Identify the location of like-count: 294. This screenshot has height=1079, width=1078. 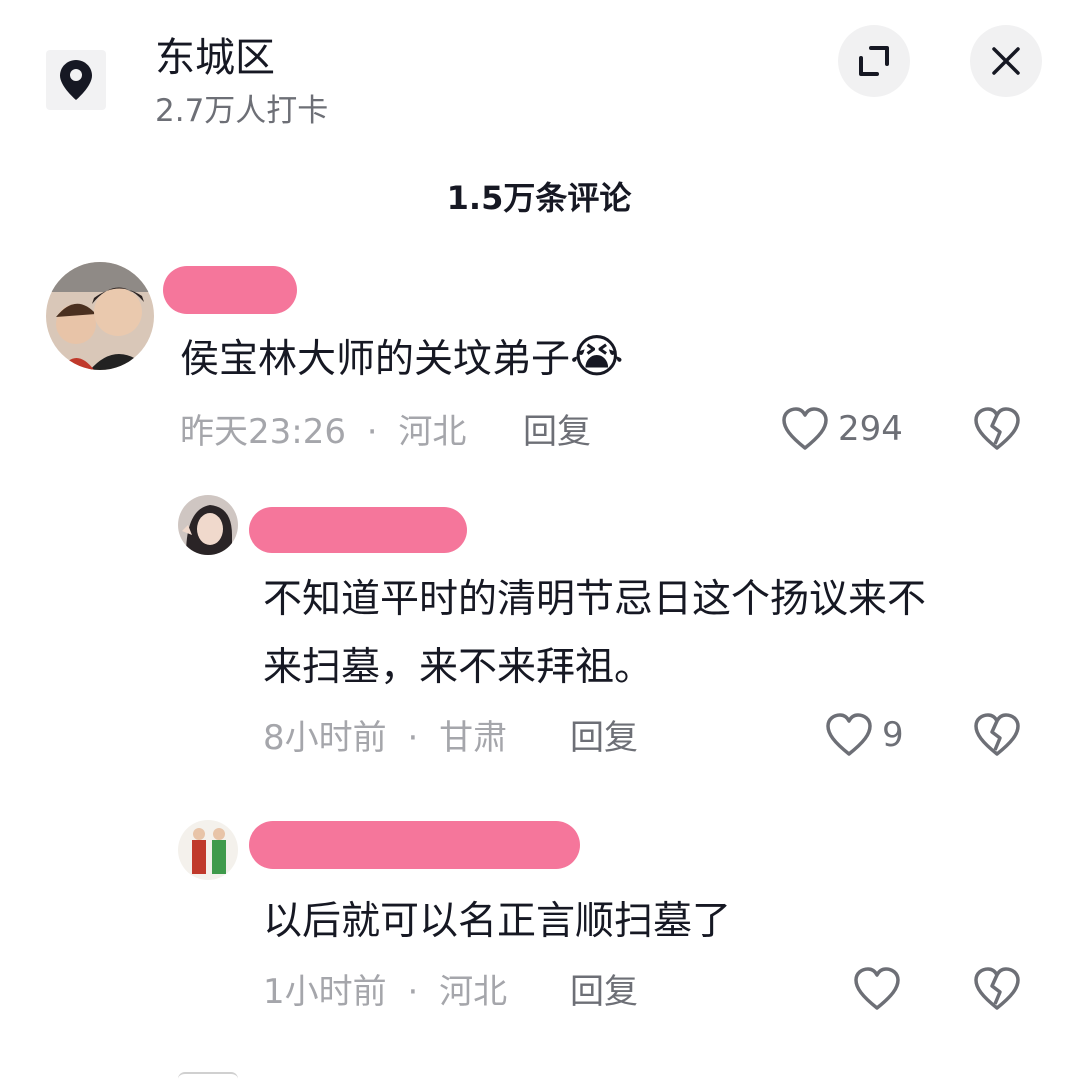
(870, 429).